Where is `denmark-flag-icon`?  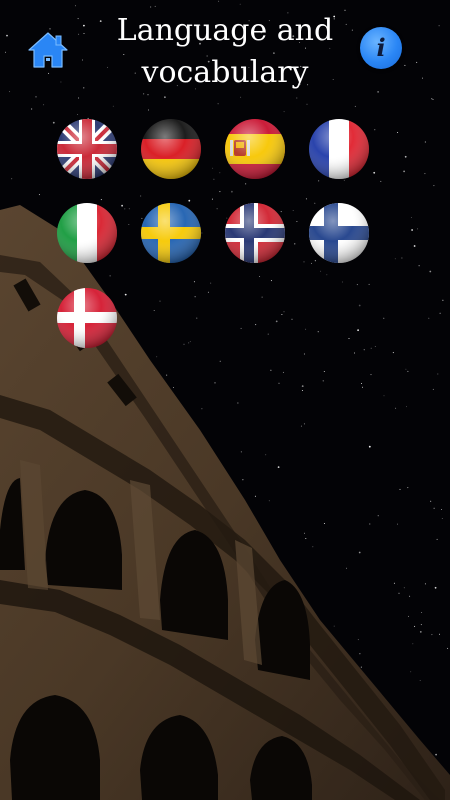
denmark-flag-icon is located at coordinates (87, 318).